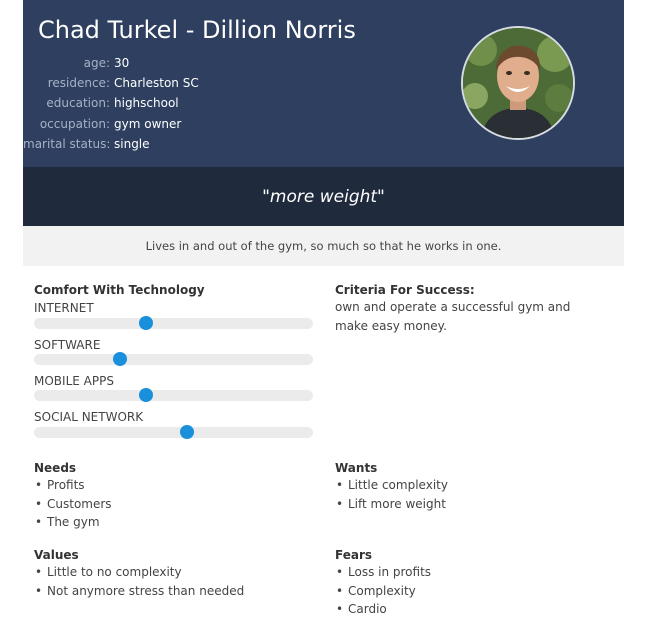 Image resolution: width=647 pixels, height=637 pixels. I want to click on slider-internet, so click(173, 323).